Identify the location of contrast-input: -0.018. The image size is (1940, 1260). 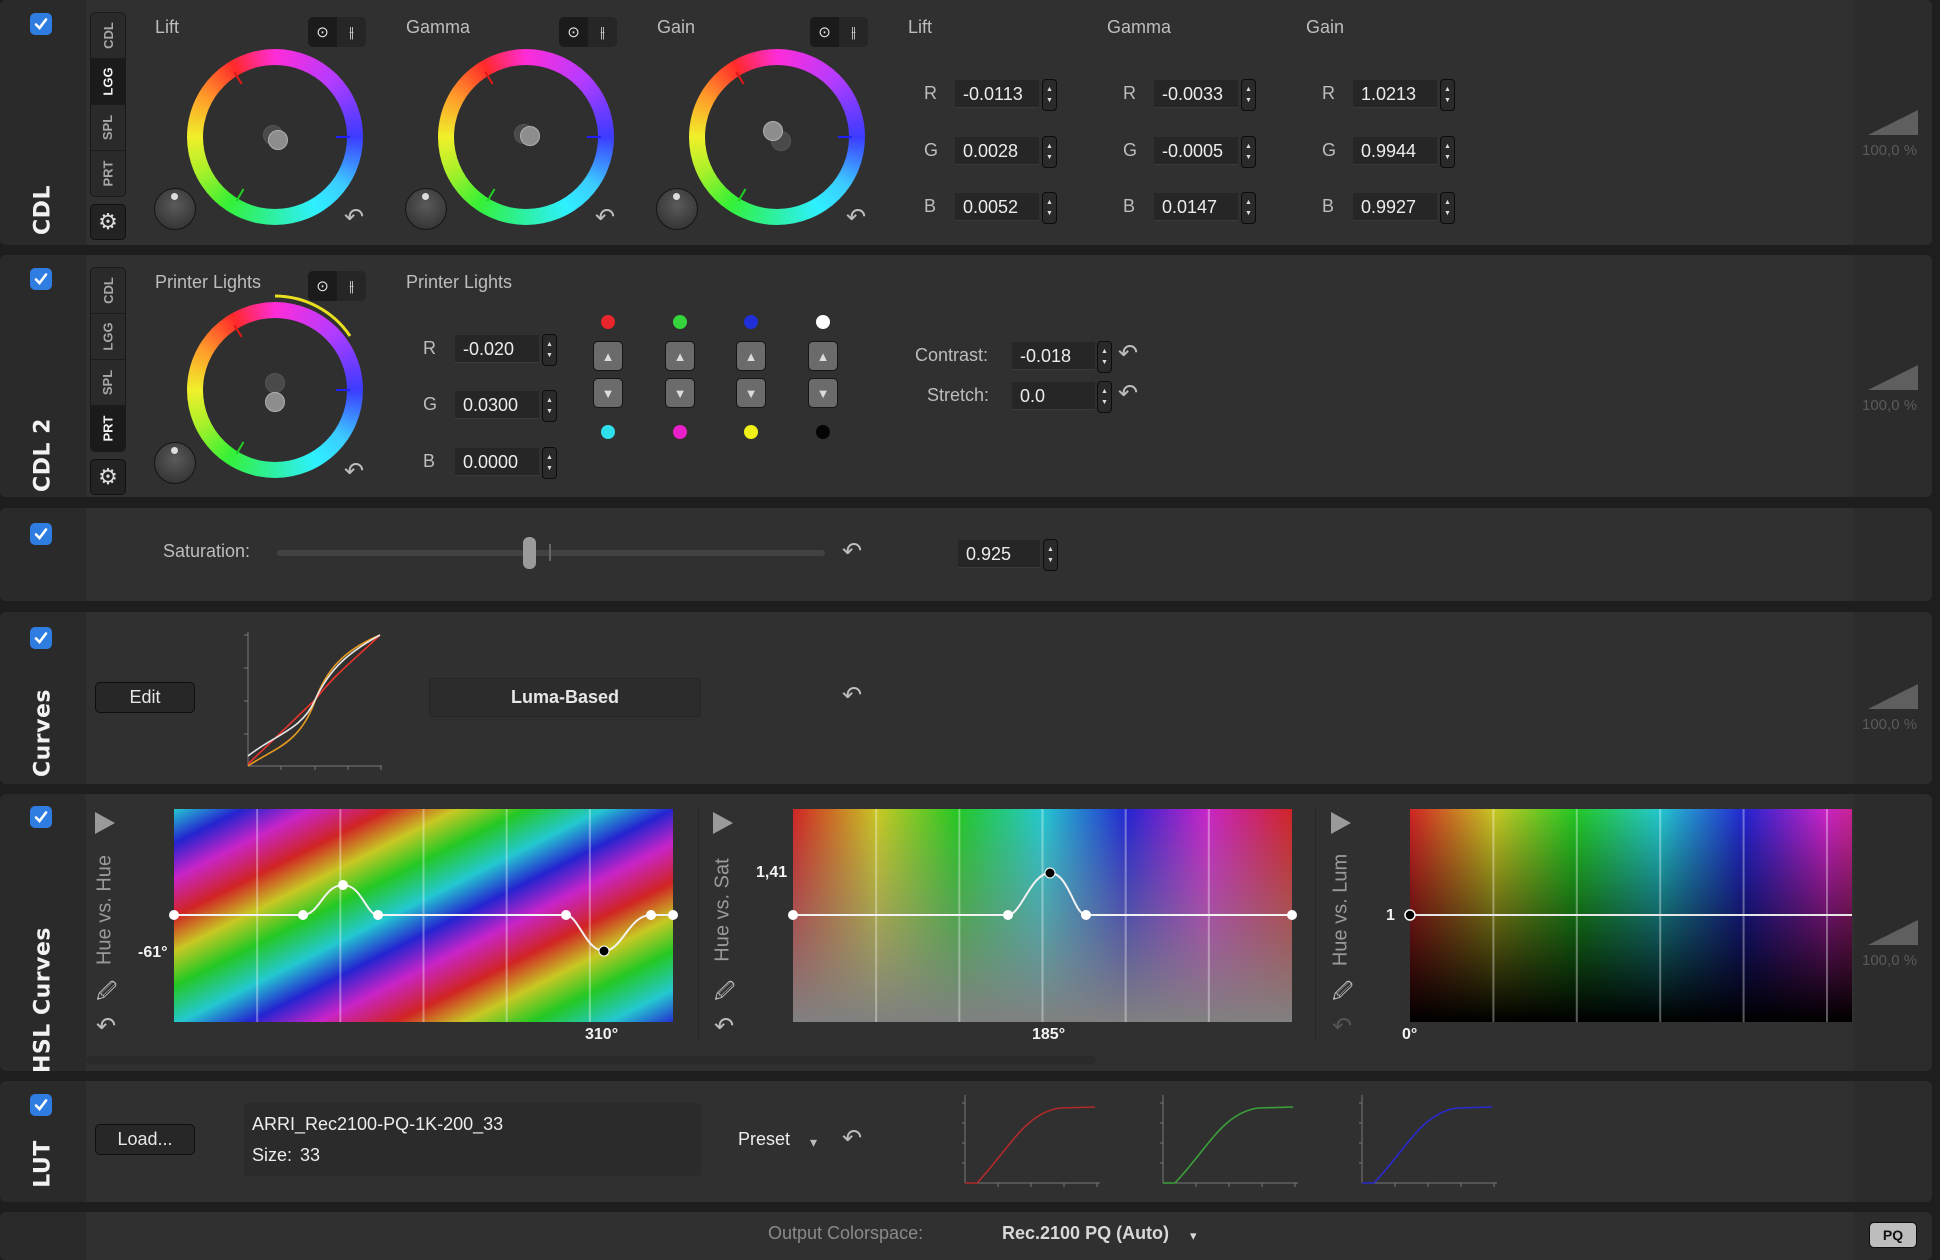
(1053, 356).